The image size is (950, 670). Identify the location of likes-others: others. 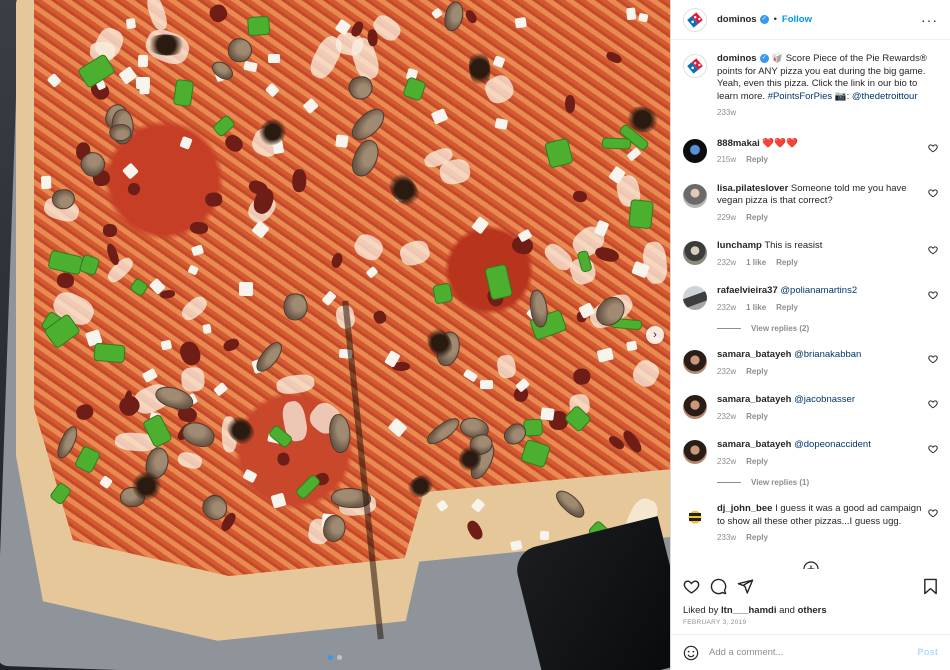
(812, 610).